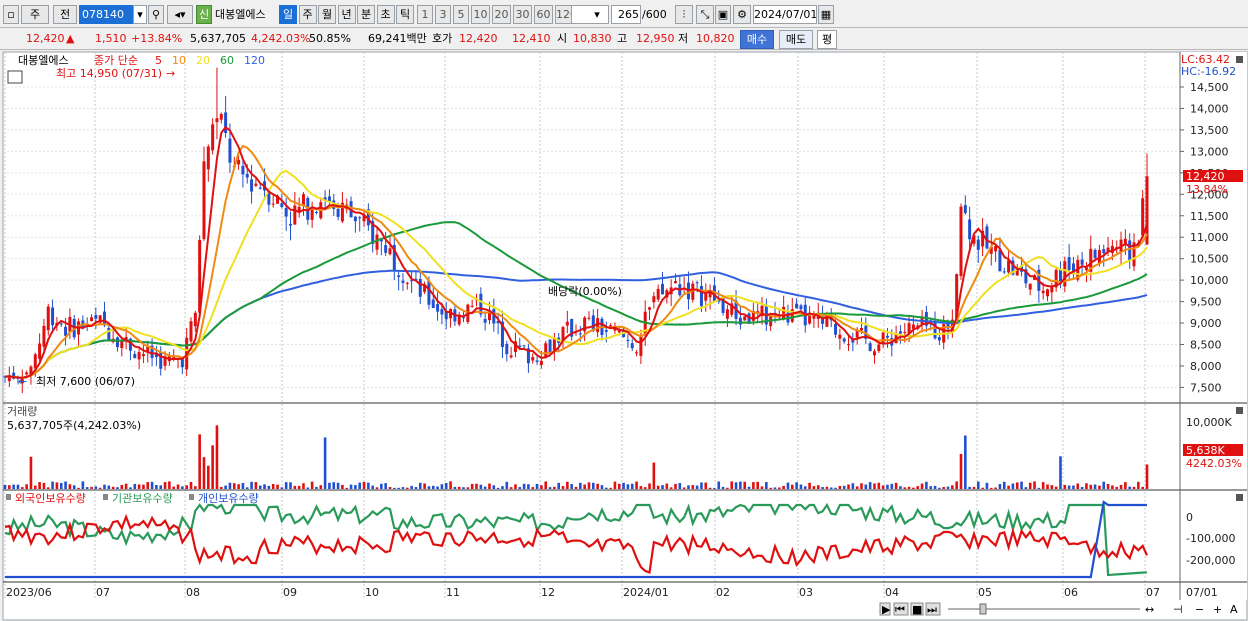  What do you see at coordinates (826, 14) in the screenshot?
I see `calendar-icon: ▦` at bounding box center [826, 14].